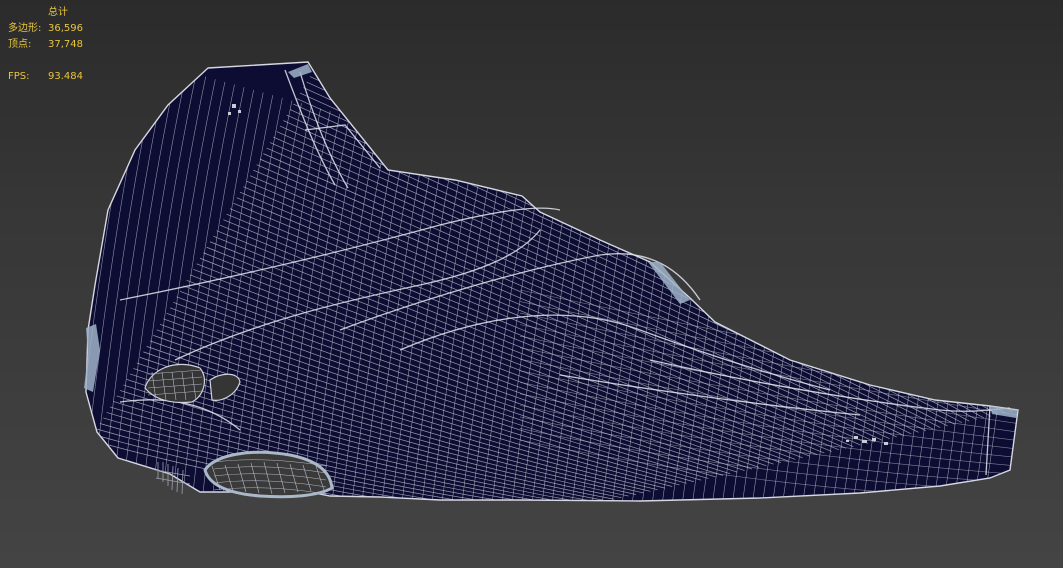 The width and height of the screenshot is (1063, 568). What do you see at coordinates (45, 29) in the screenshot?
I see `stats-polygons-row: 多边形: 36,596` at bounding box center [45, 29].